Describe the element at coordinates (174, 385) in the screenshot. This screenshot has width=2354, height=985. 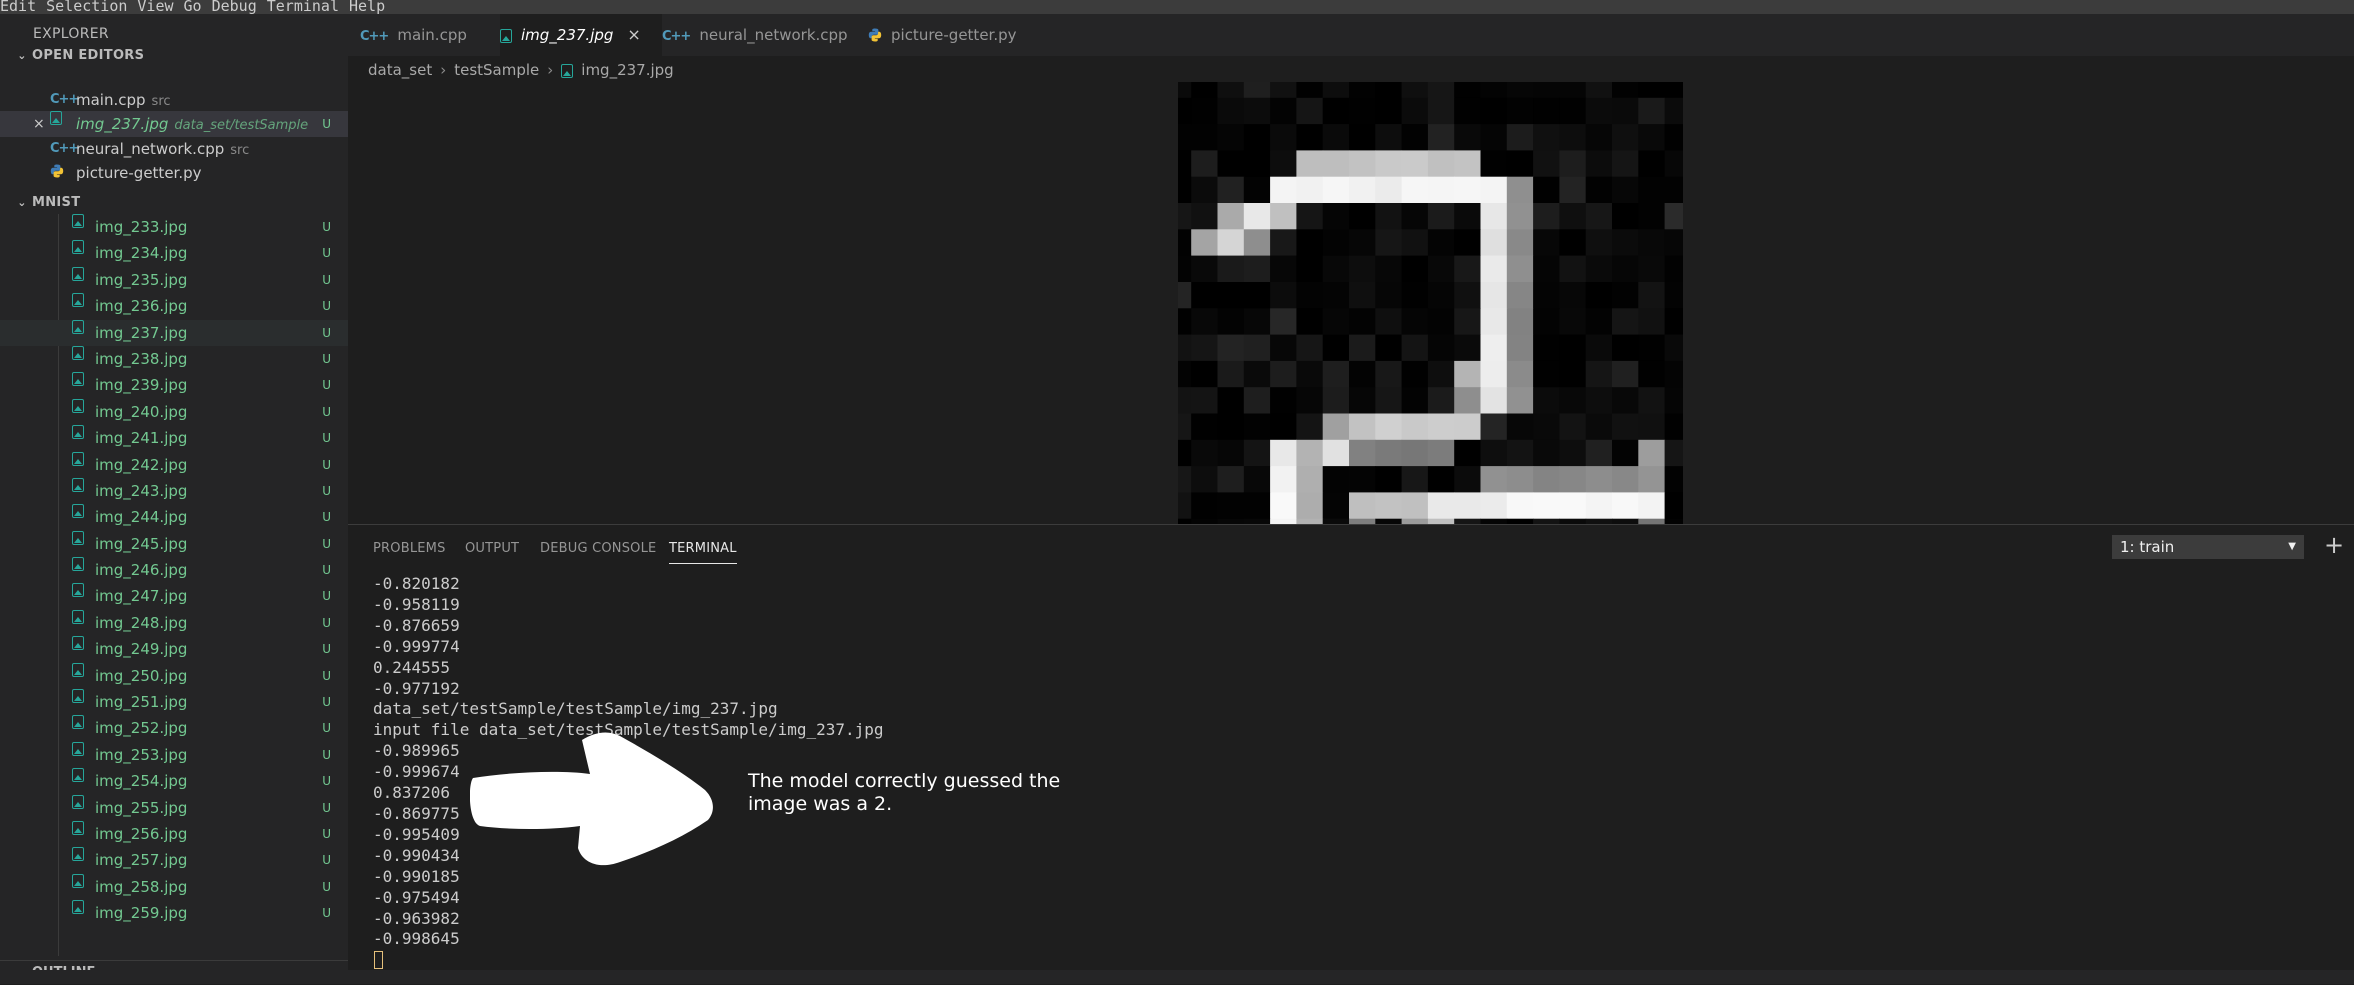
I see `file-tree-item: img_239.jpg U` at that location.